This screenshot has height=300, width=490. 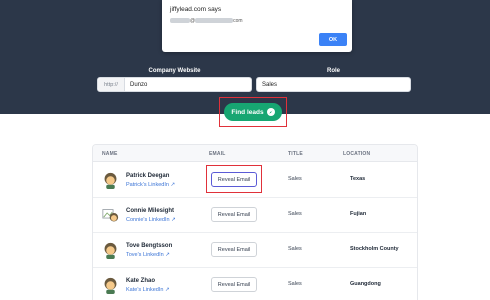 What do you see at coordinates (150, 185) in the screenshot?
I see `linkedin-link: Patrick's LinkedIn ↗` at bounding box center [150, 185].